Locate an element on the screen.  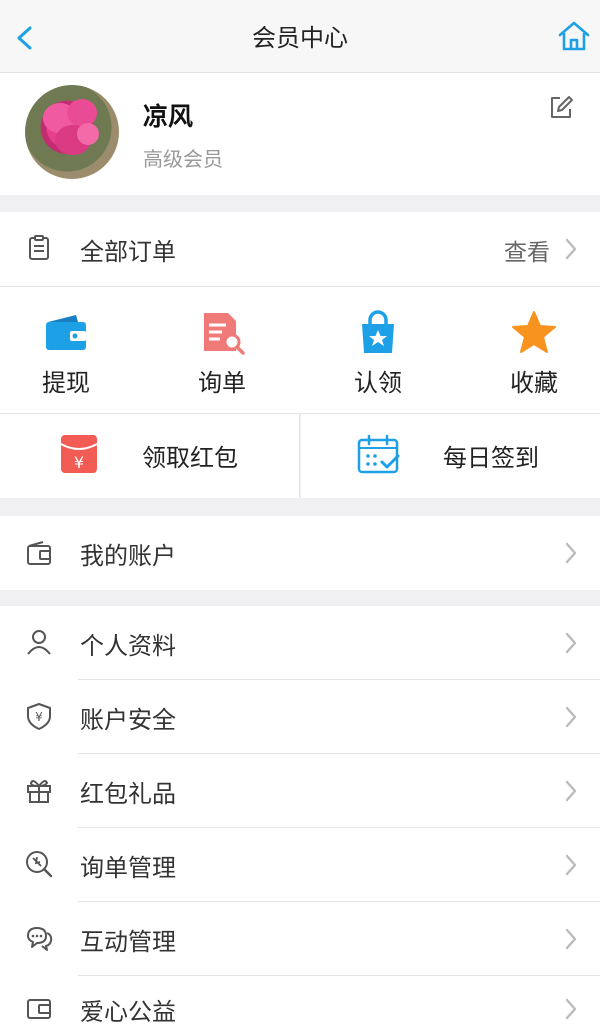
wallet-outline-icon is located at coordinates (39, 553).